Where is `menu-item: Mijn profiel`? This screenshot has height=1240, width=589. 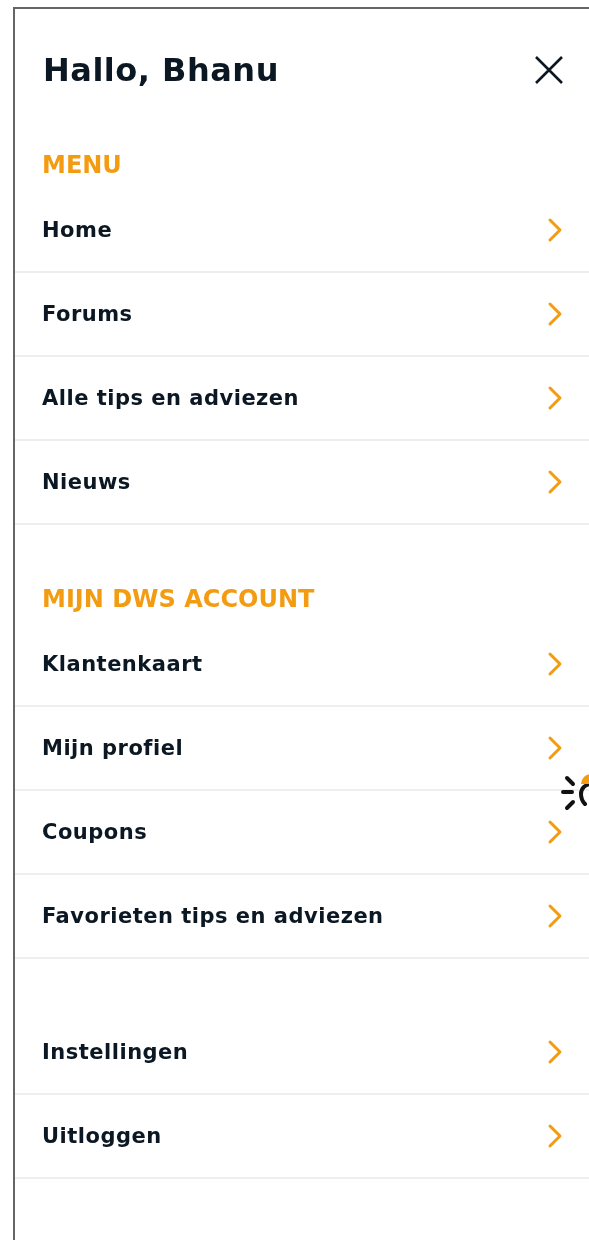
menu-item: Mijn profiel is located at coordinates (302, 749).